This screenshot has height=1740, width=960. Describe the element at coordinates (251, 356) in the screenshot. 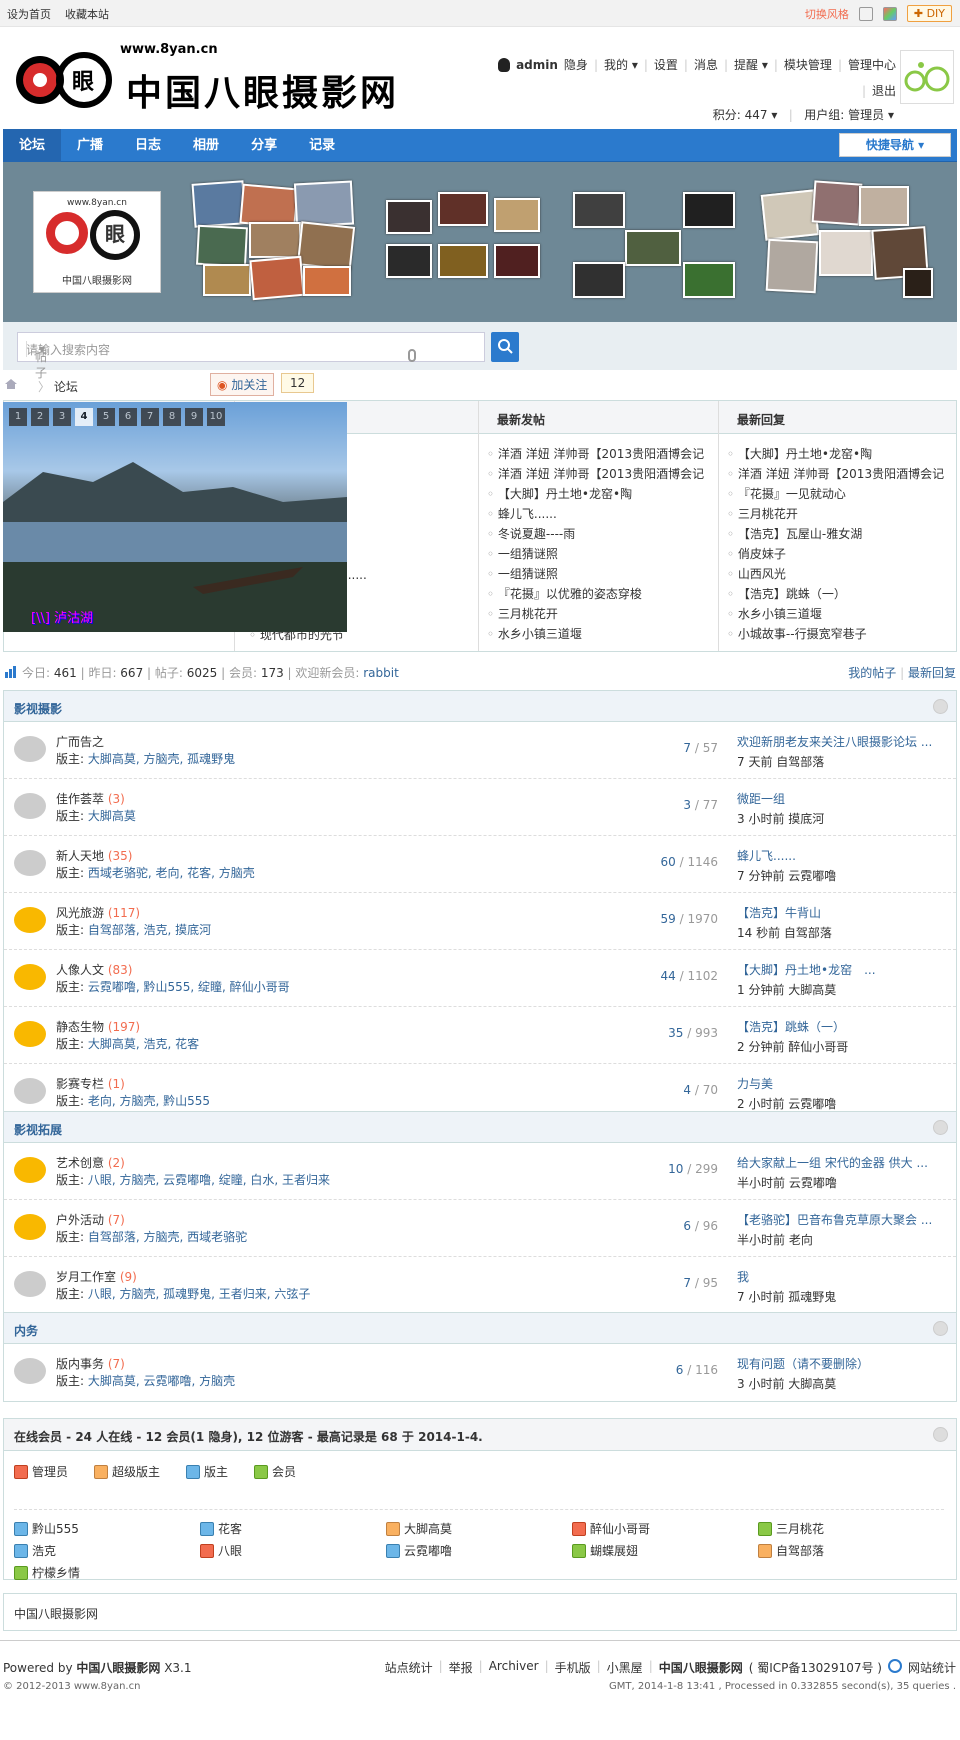

I see `search-input: 请输入搜索内容 帖子 ▾` at that location.